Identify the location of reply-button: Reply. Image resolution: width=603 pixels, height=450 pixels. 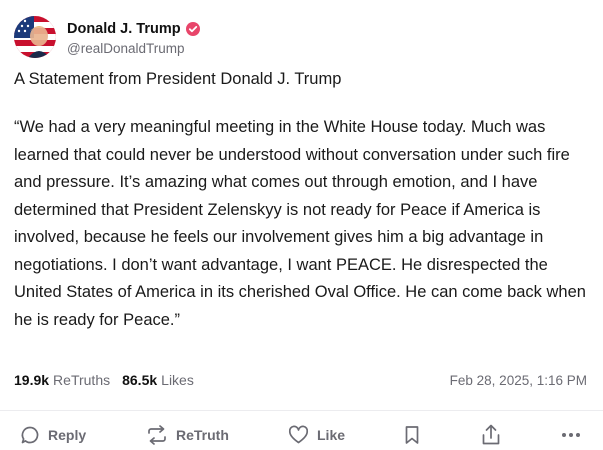
(53, 435).